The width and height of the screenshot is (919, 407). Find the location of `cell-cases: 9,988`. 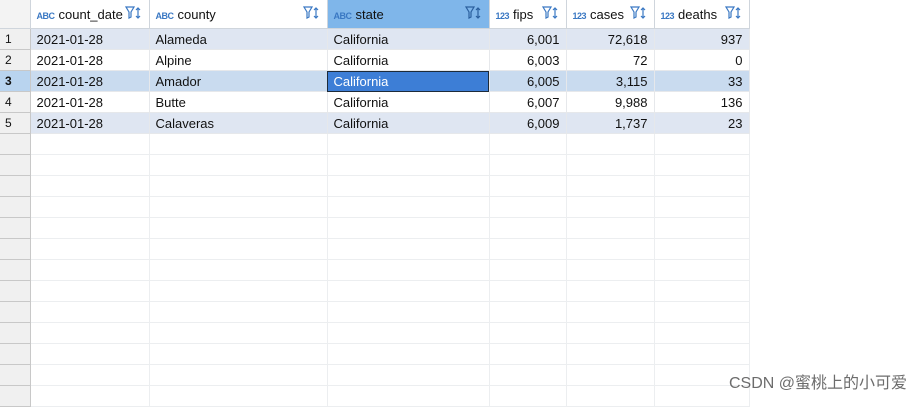

cell-cases: 9,988 is located at coordinates (610, 102).